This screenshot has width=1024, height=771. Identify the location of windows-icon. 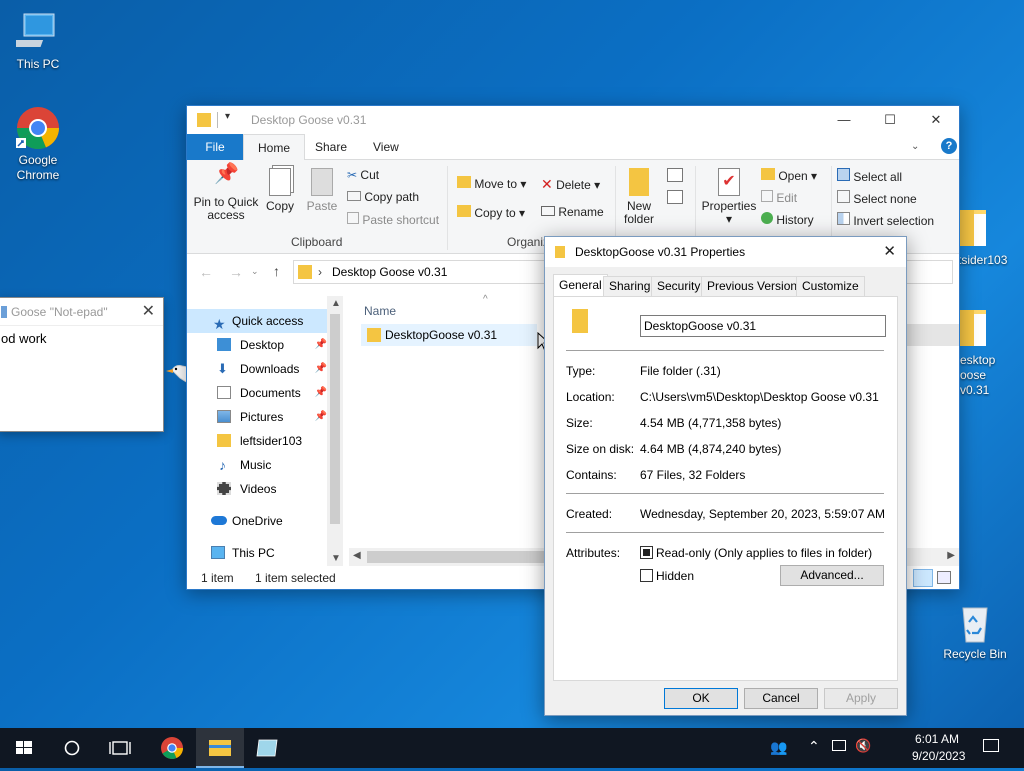
(24, 747).